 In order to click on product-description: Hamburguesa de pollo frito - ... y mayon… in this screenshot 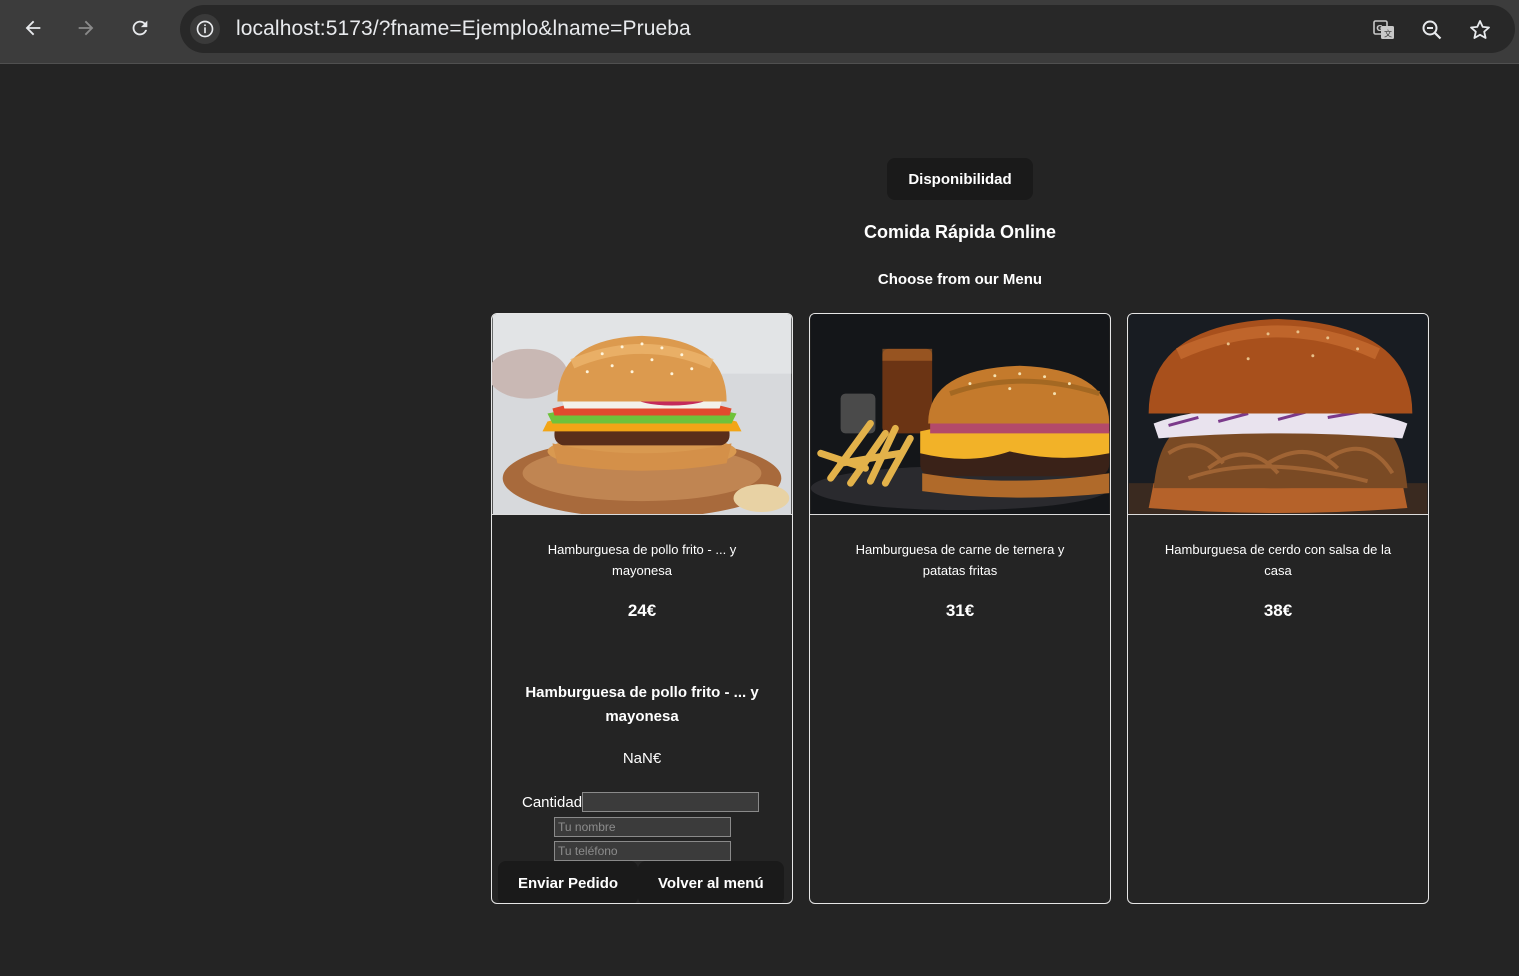, I will do `click(642, 560)`.